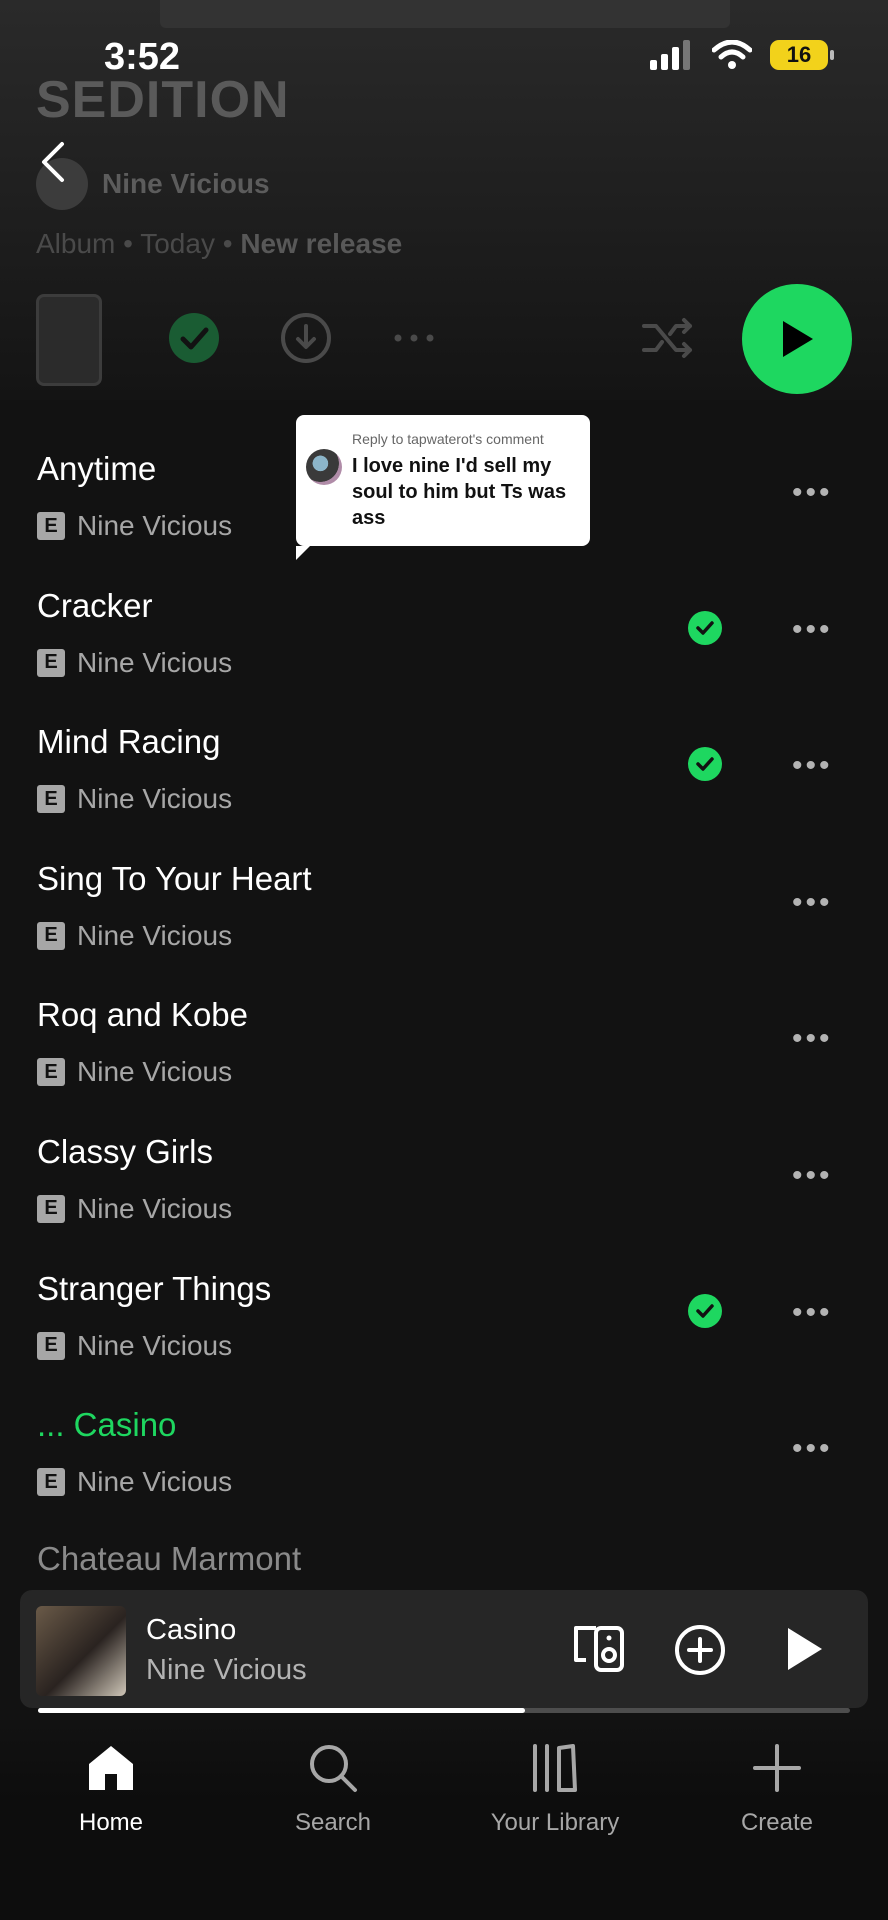 This screenshot has width=888, height=1920. Describe the element at coordinates (448, 439) in the screenshot. I see `comment-reply-to: Reply to tapwaterot's comment` at that location.